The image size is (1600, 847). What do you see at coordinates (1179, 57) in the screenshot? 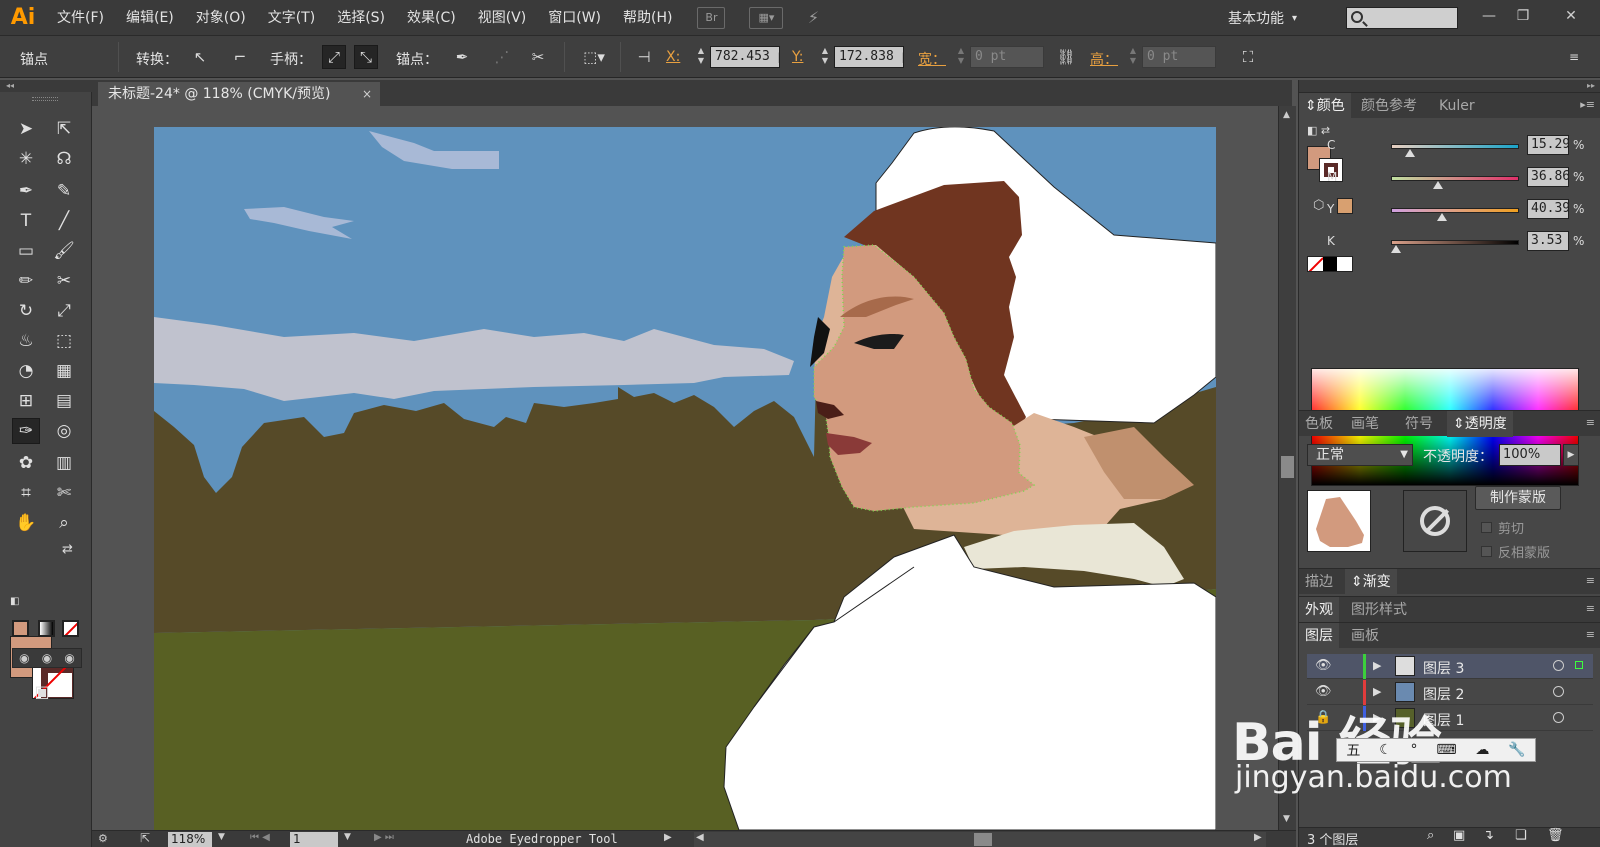
I see `height-field: 0 pt` at bounding box center [1179, 57].